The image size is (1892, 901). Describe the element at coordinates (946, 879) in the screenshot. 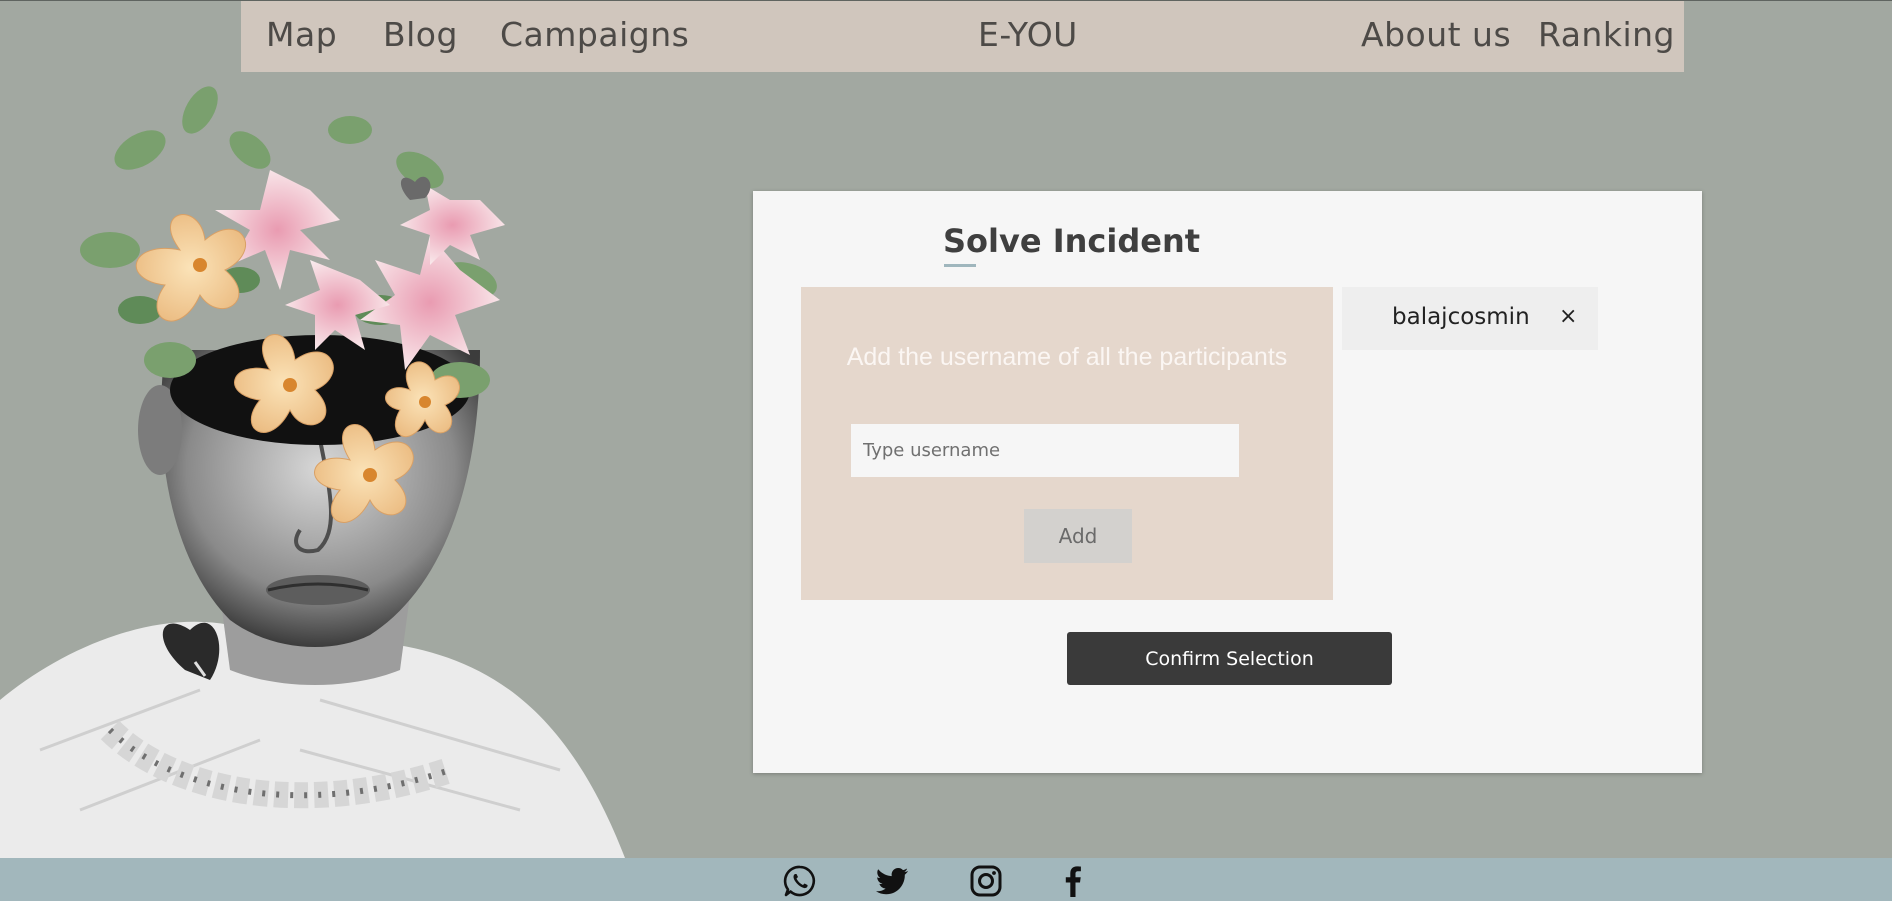

I see `footer-bar` at that location.